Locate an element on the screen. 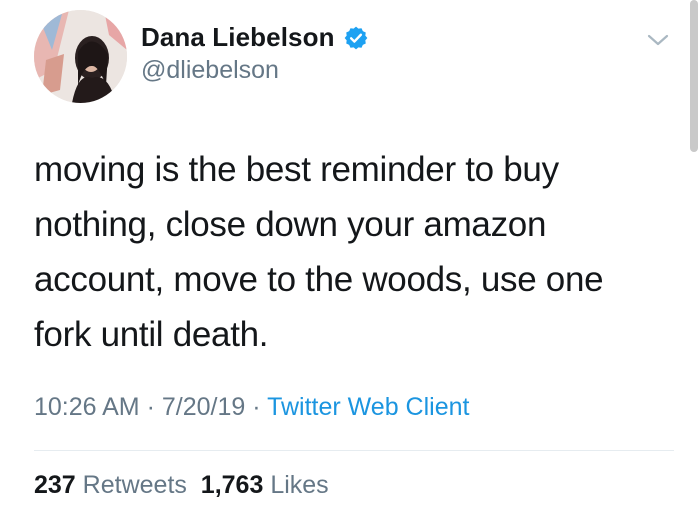 The image size is (700, 522). avatar-image is located at coordinates (80, 56).